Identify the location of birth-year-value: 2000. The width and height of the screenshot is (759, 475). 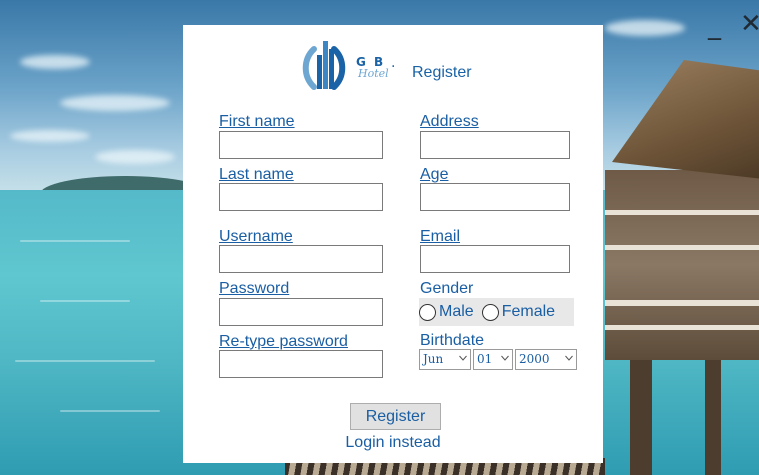
(534, 359).